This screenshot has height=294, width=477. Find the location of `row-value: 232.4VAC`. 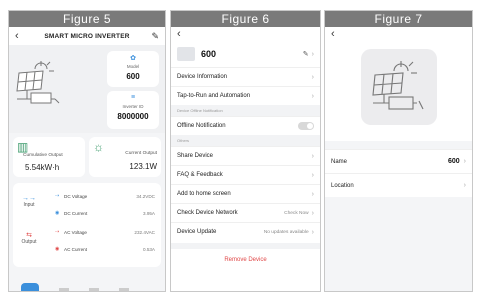

row-value: 232.4VAC is located at coordinates (144, 232).